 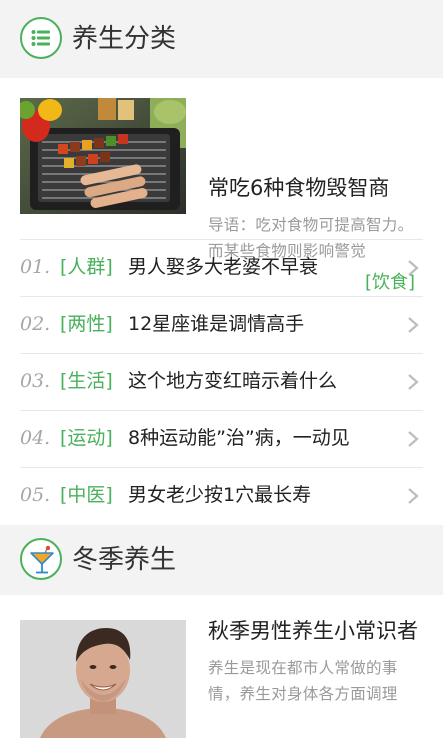 I want to click on list-item: 04. [运动] 8种运动能”治”病，一动见, so click(x=221, y=438).